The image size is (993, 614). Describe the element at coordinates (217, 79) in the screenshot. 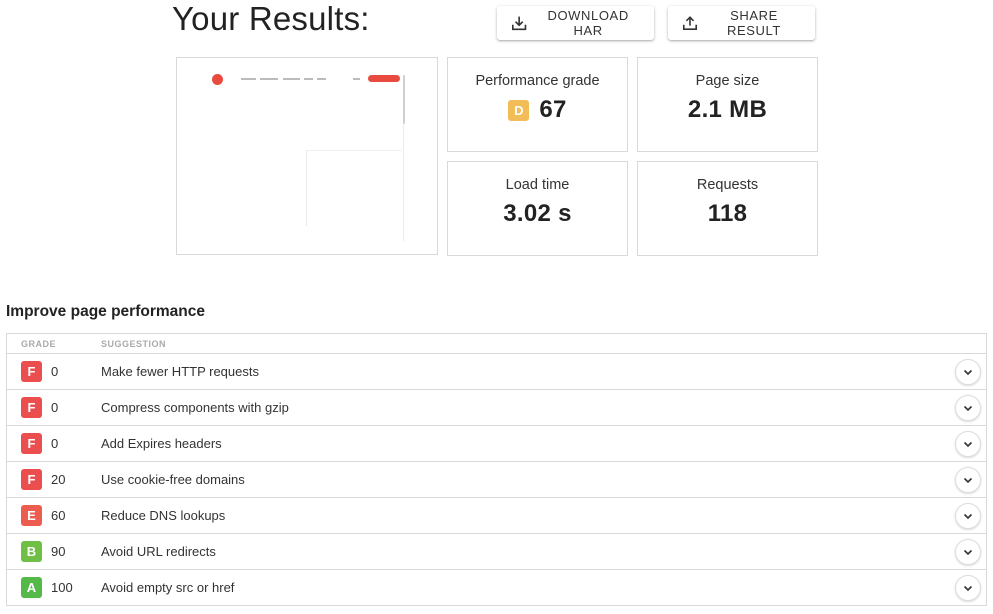

I see `site-logo-icon` at that location.